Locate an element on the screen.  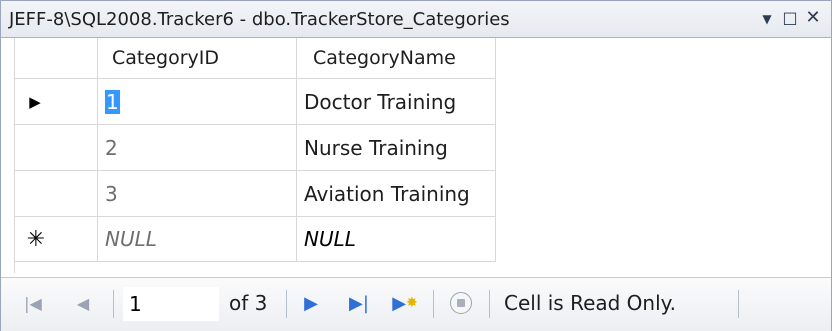
stop-square is located at coordinates (461, 303).